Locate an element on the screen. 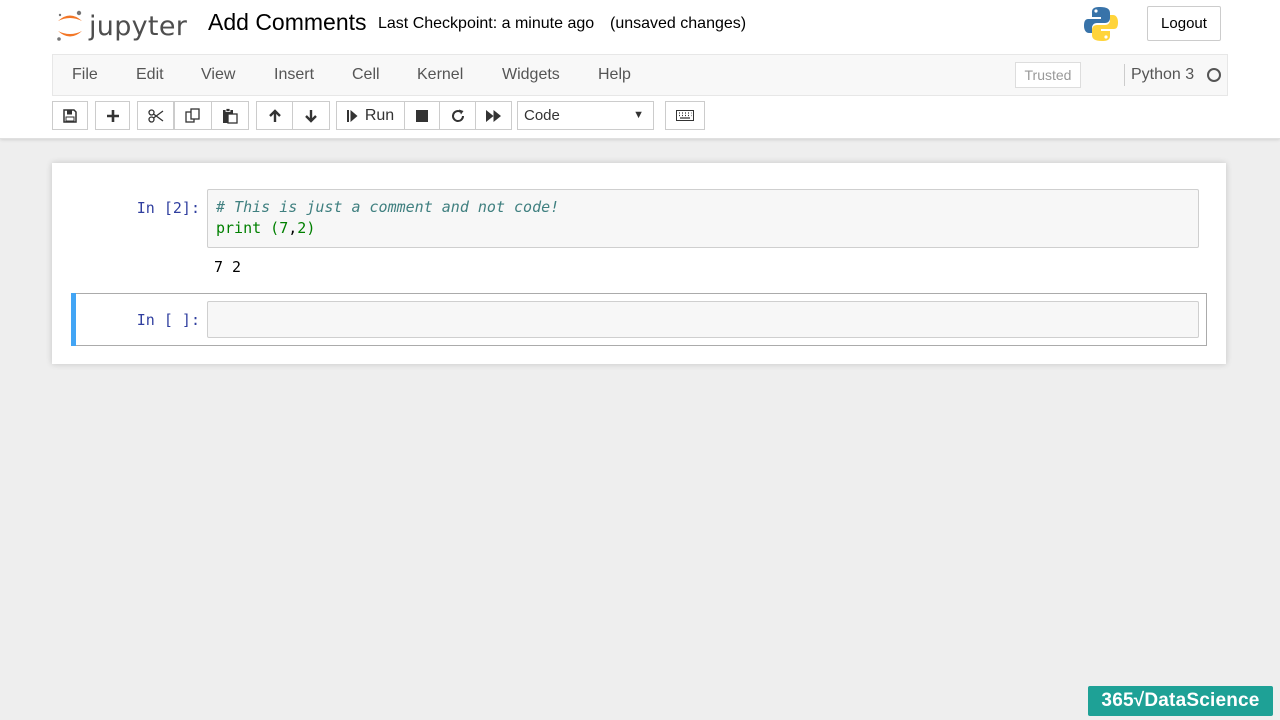  copy-button is located at coordinates (193, 115).